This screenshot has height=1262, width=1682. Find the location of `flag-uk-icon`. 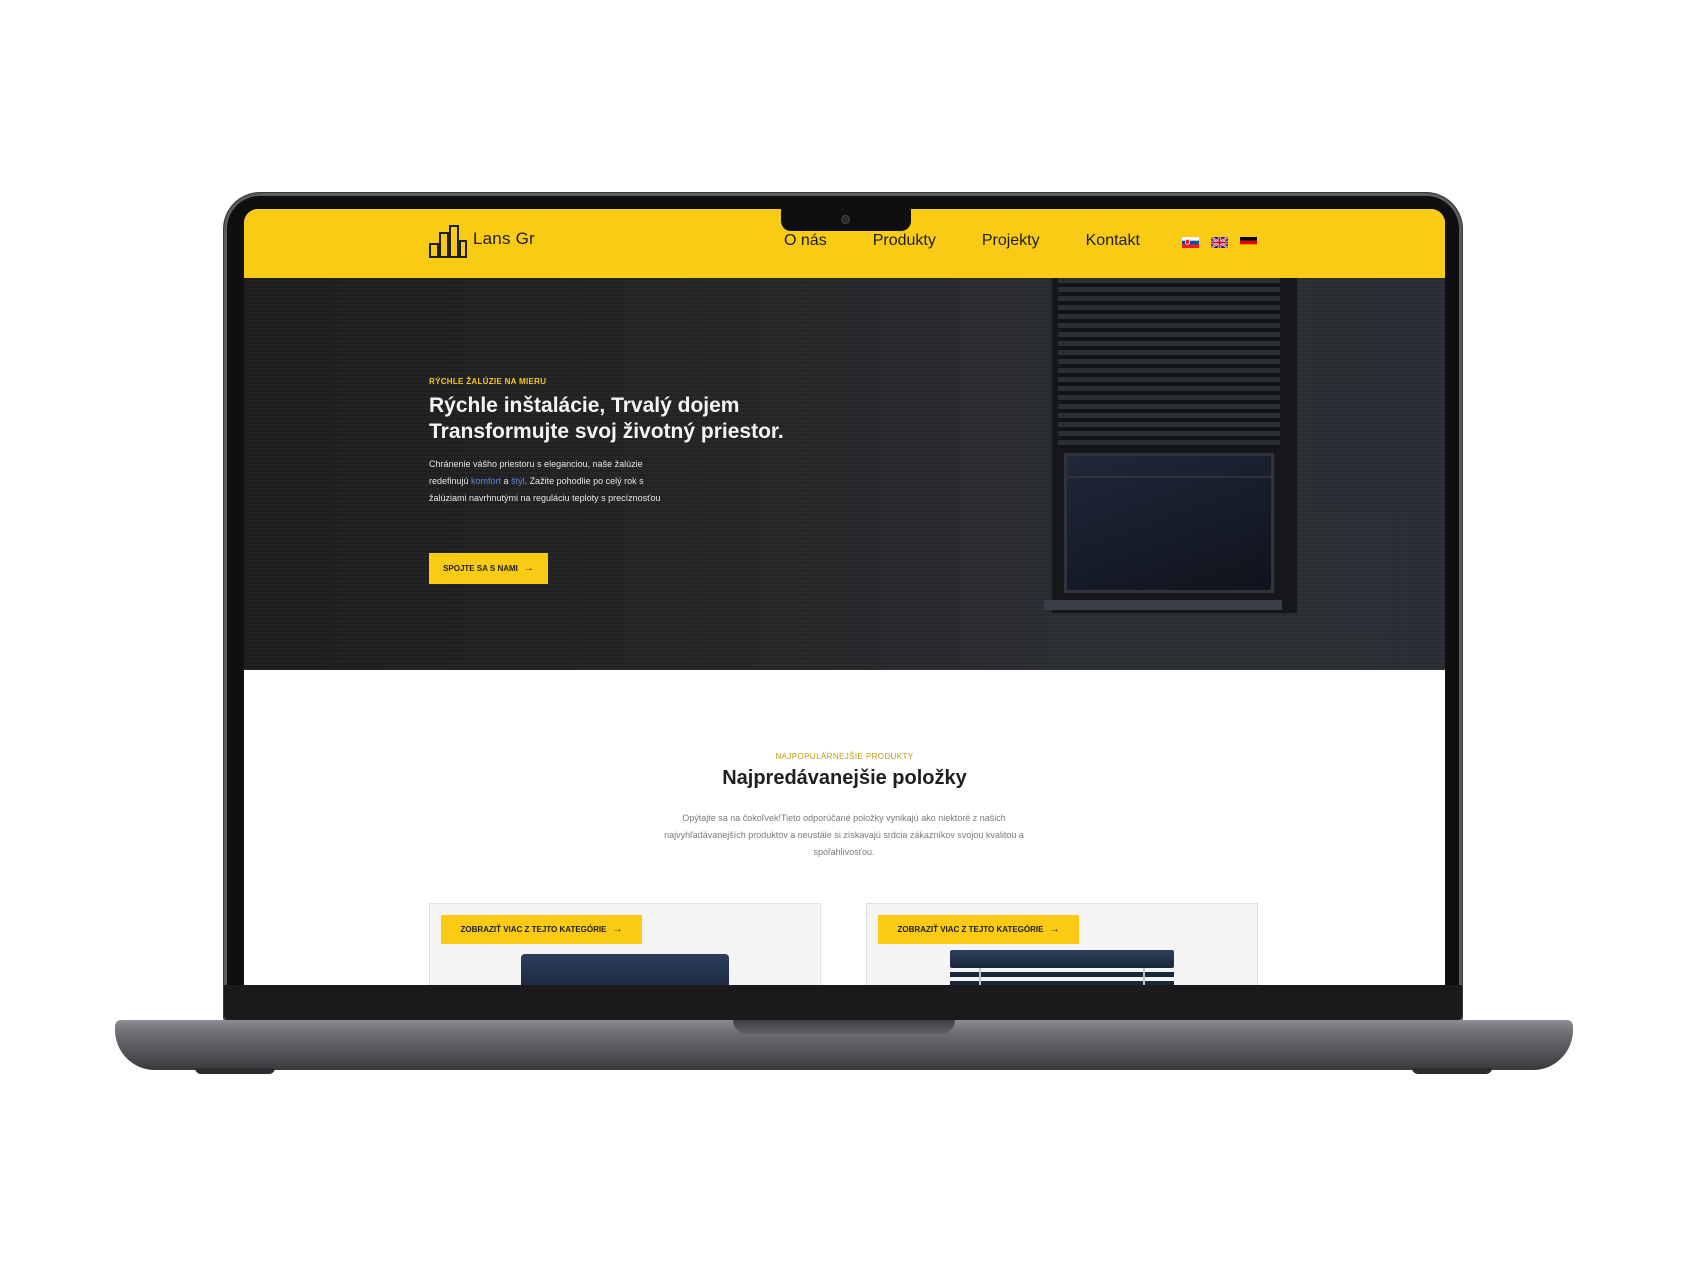

flag-uk-icon is located at coordinates (1219, 242).